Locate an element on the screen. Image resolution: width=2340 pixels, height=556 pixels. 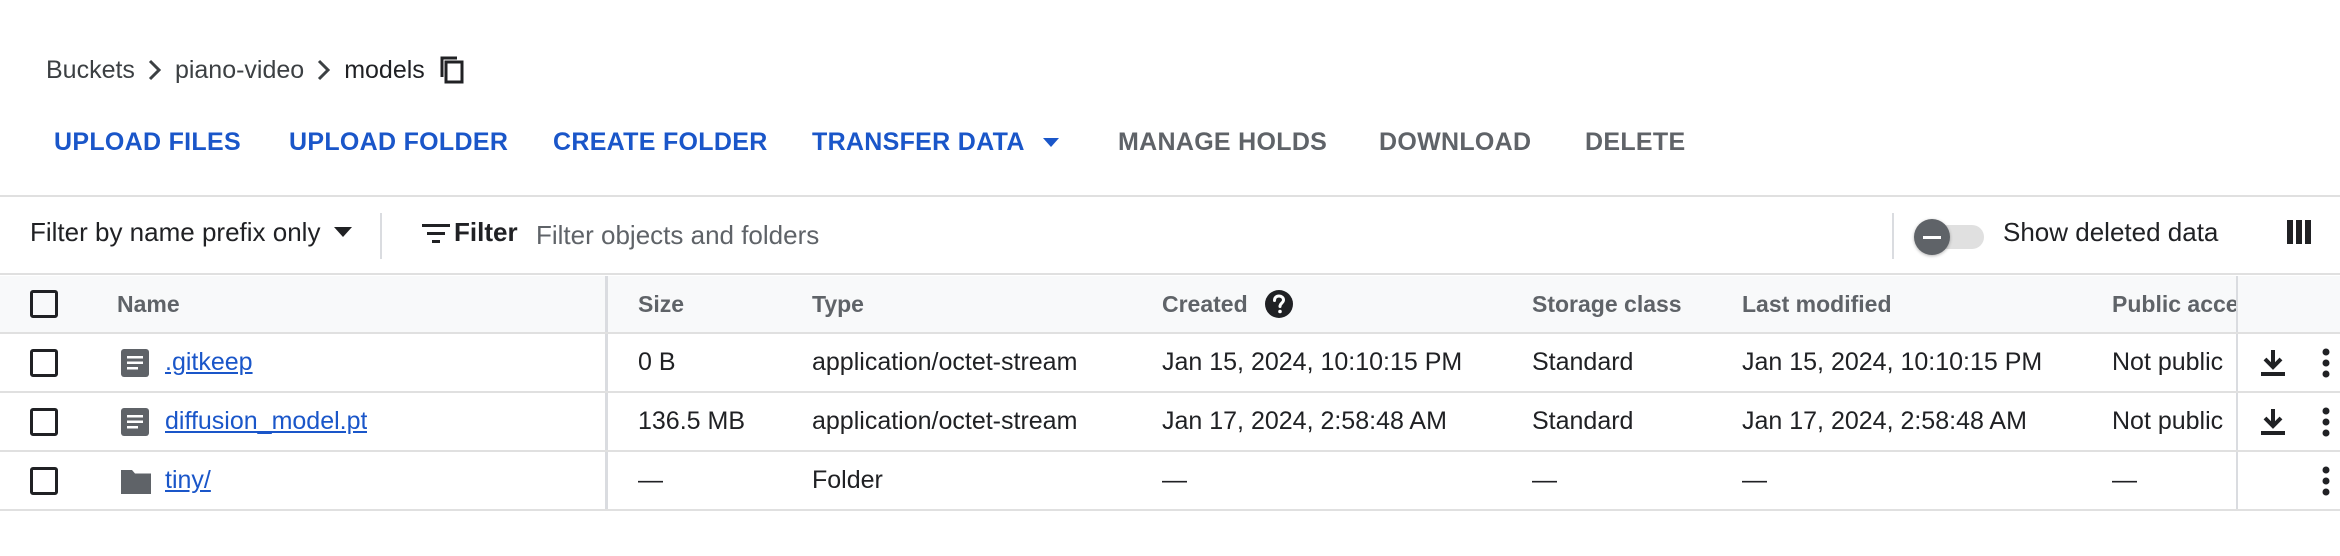
select-all-cell is located at coordinates (44, 304).